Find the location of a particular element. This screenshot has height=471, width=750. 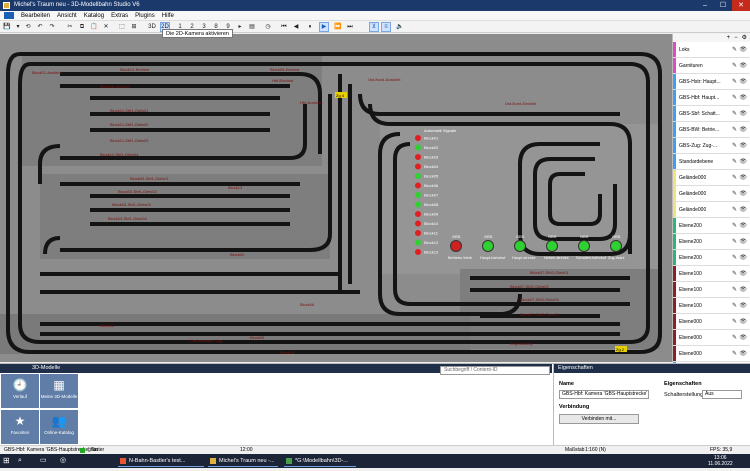

block-label: Block07-SM2-Gleis03 is located at coordinates (539, 299).